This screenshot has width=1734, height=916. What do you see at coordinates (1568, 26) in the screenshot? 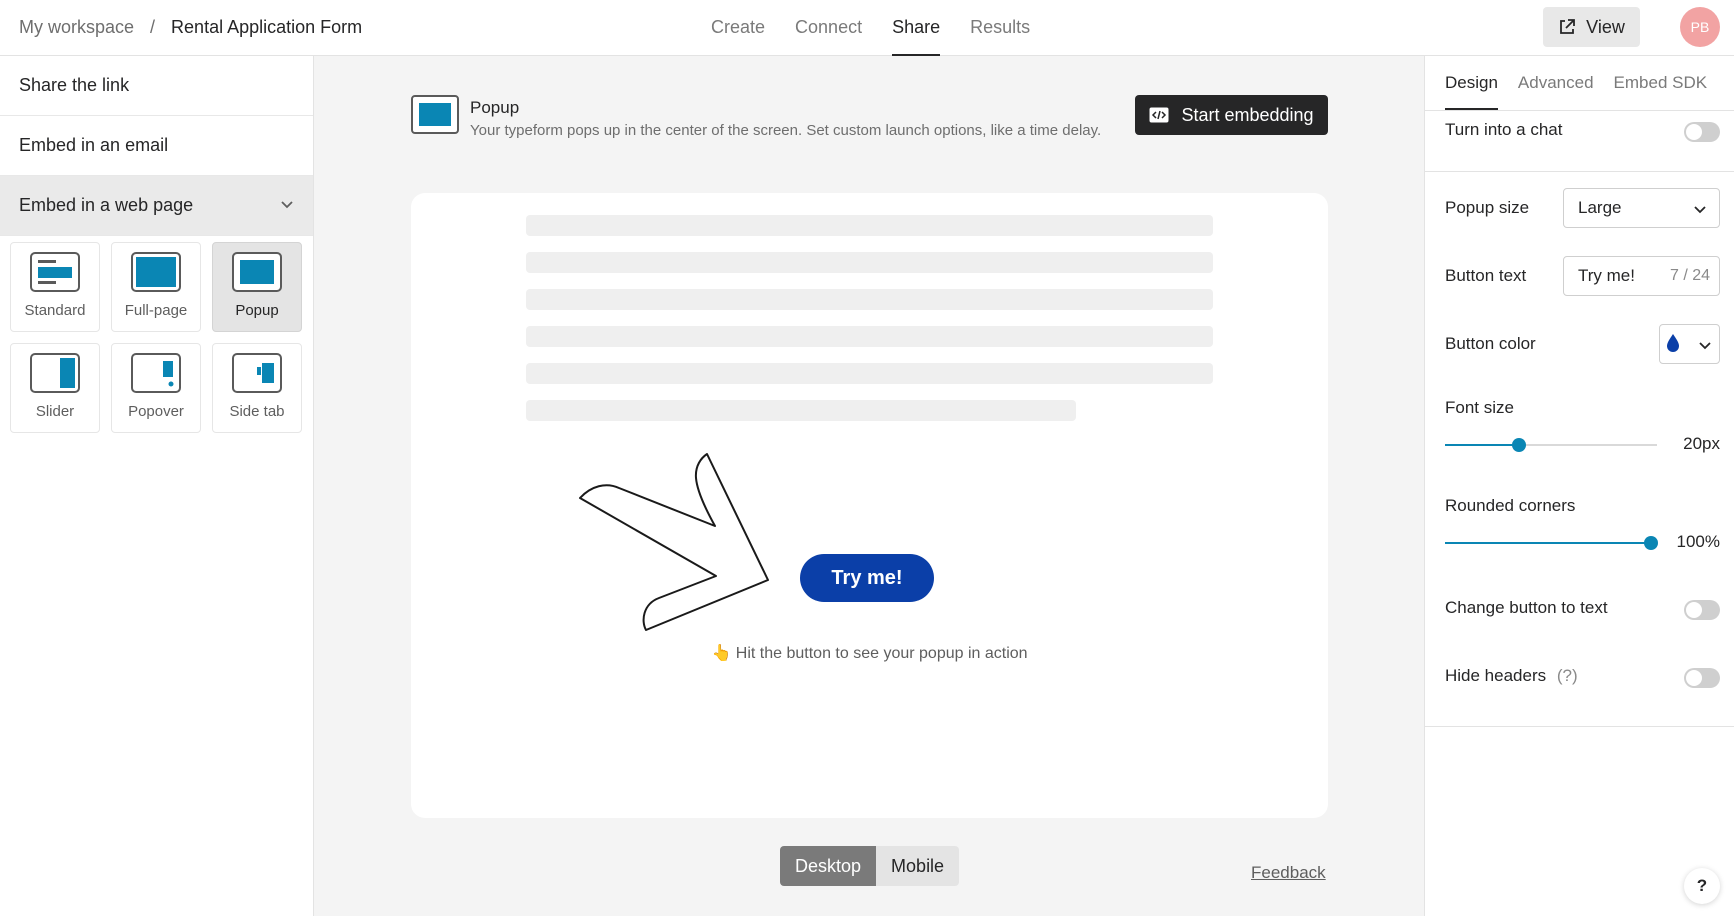
I see `external-link-icon` at bounding box center [1568, 26].